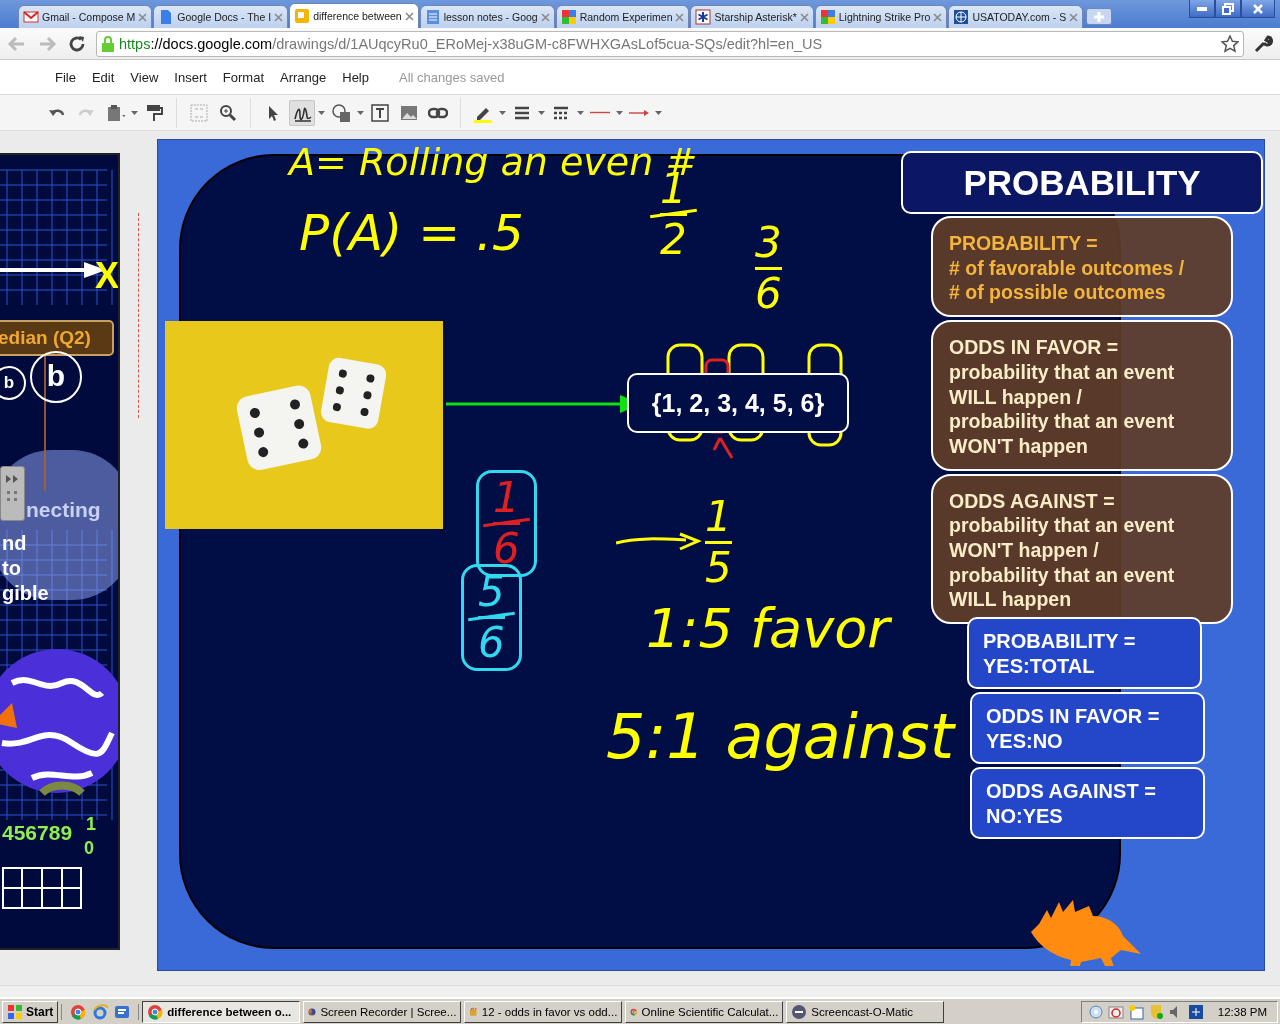 The height and width of the screenshot is (1024, 1280). I want to click on formula-card: ODDS IN FAVOR = YES:NO, so click(1087, 728).